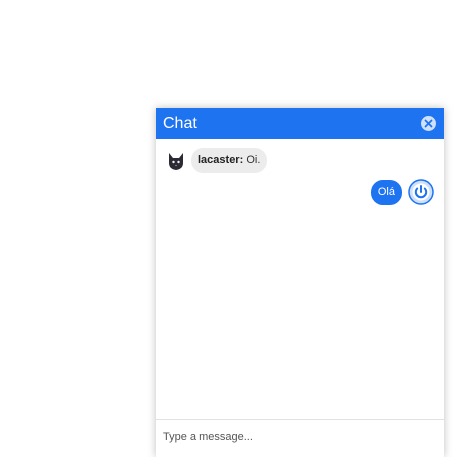 Image resolution: width=458 pixels, height=457 pixels. I want to click on message-username: lacaster:, so click(221, 160).